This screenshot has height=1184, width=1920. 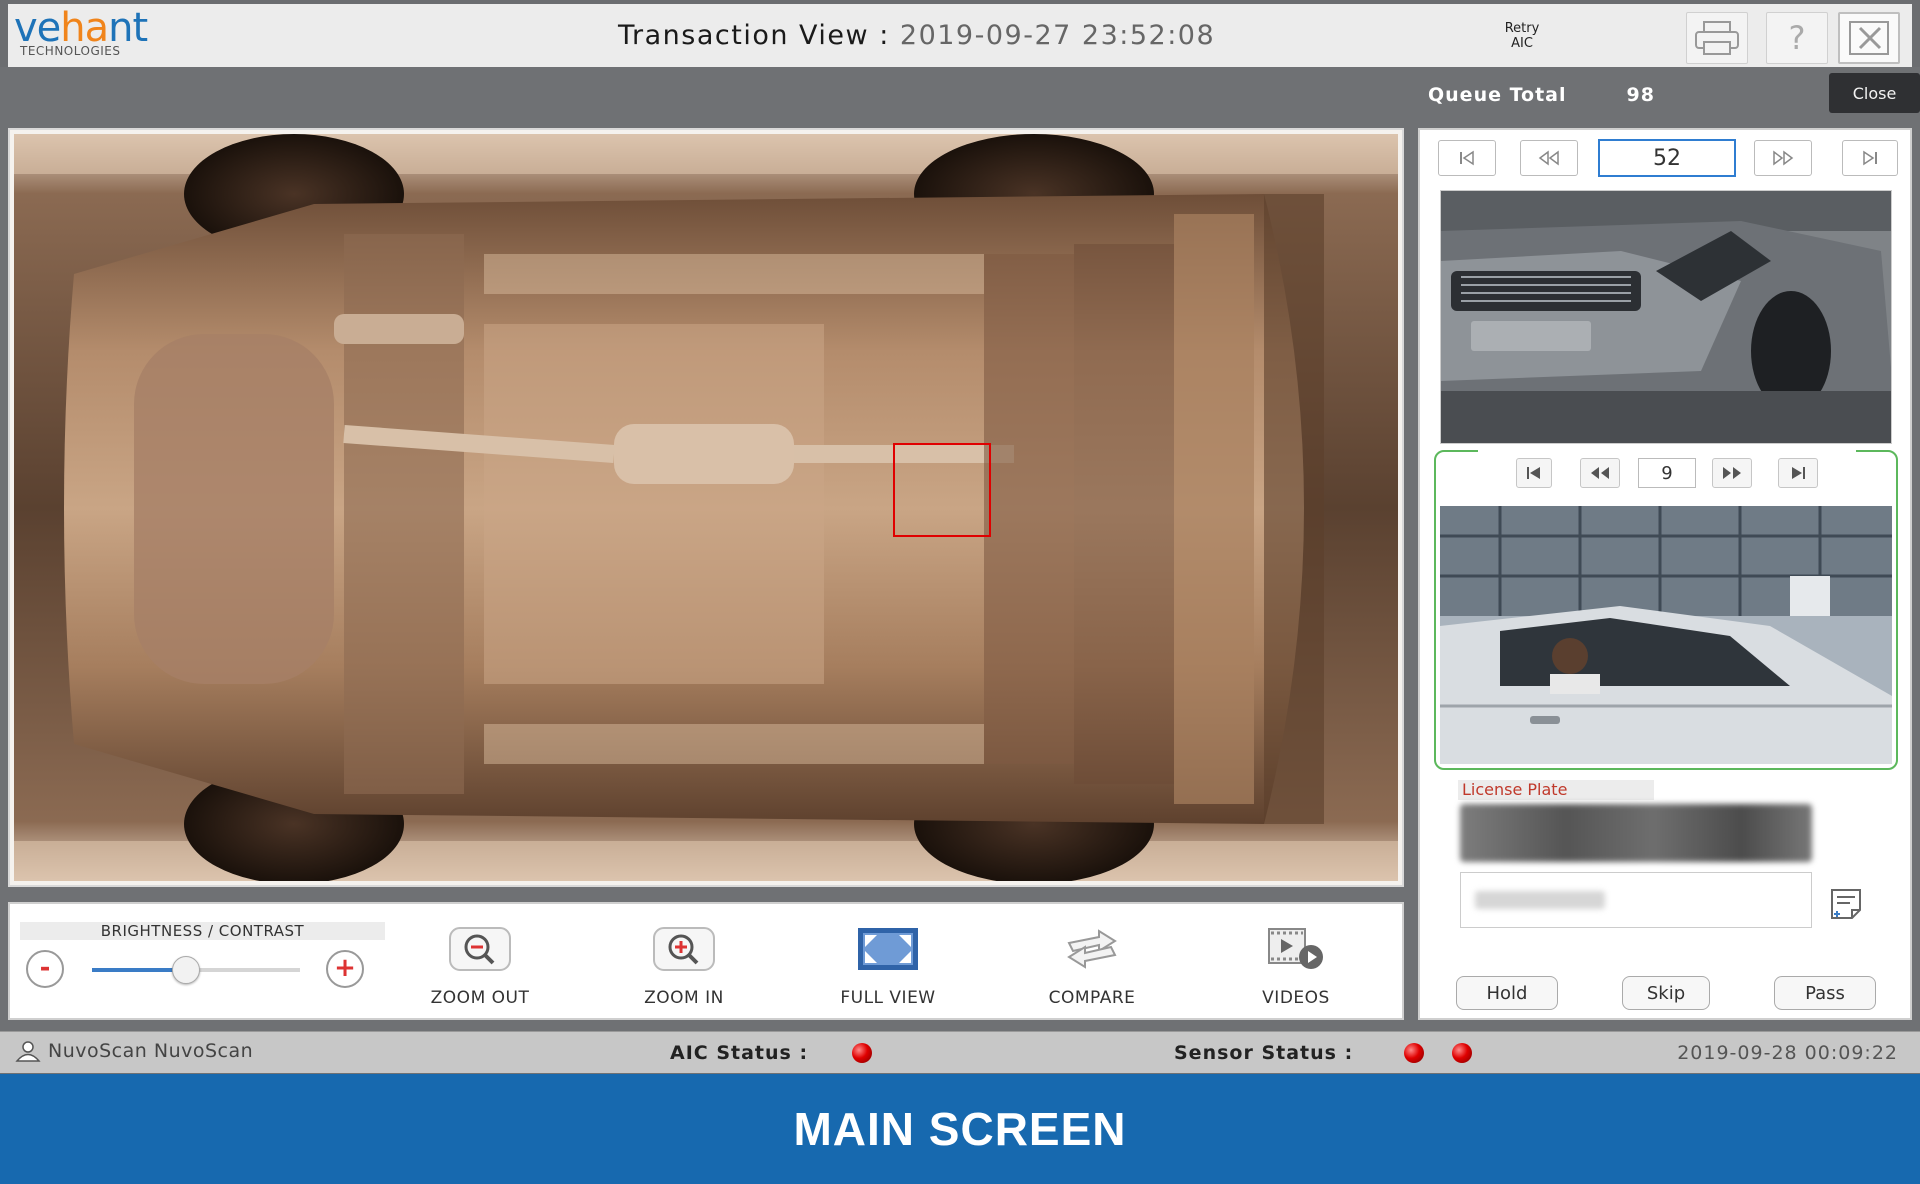 I want to click on sensor-status-label: Sensor Status :, so click(x=1264, y=1053).